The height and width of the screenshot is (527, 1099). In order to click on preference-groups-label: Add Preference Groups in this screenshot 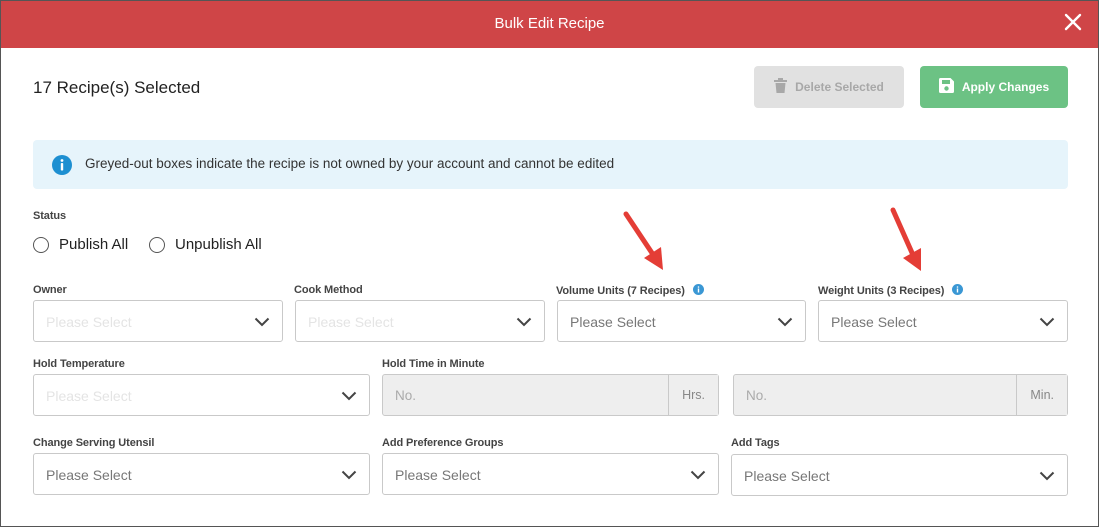, I will do `click(443, 443)`.